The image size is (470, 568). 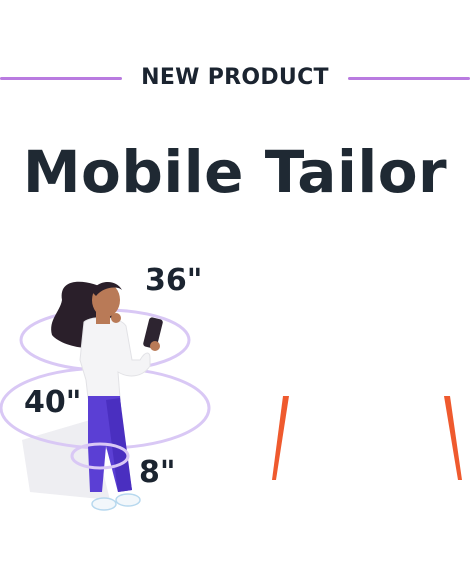 I want to click on orange-stroke-left, so click(x=280, y=438).